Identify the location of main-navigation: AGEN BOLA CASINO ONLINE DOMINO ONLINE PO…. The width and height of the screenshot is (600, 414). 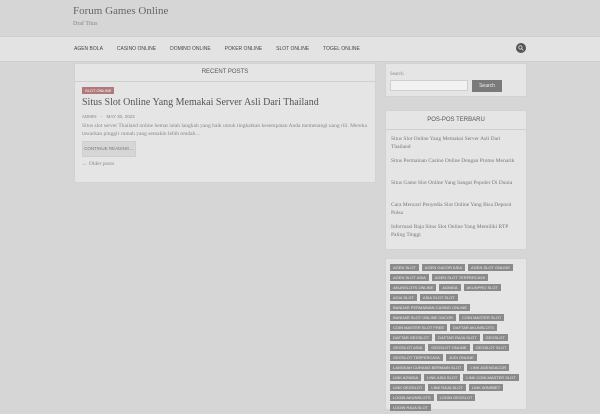
(300, 49).